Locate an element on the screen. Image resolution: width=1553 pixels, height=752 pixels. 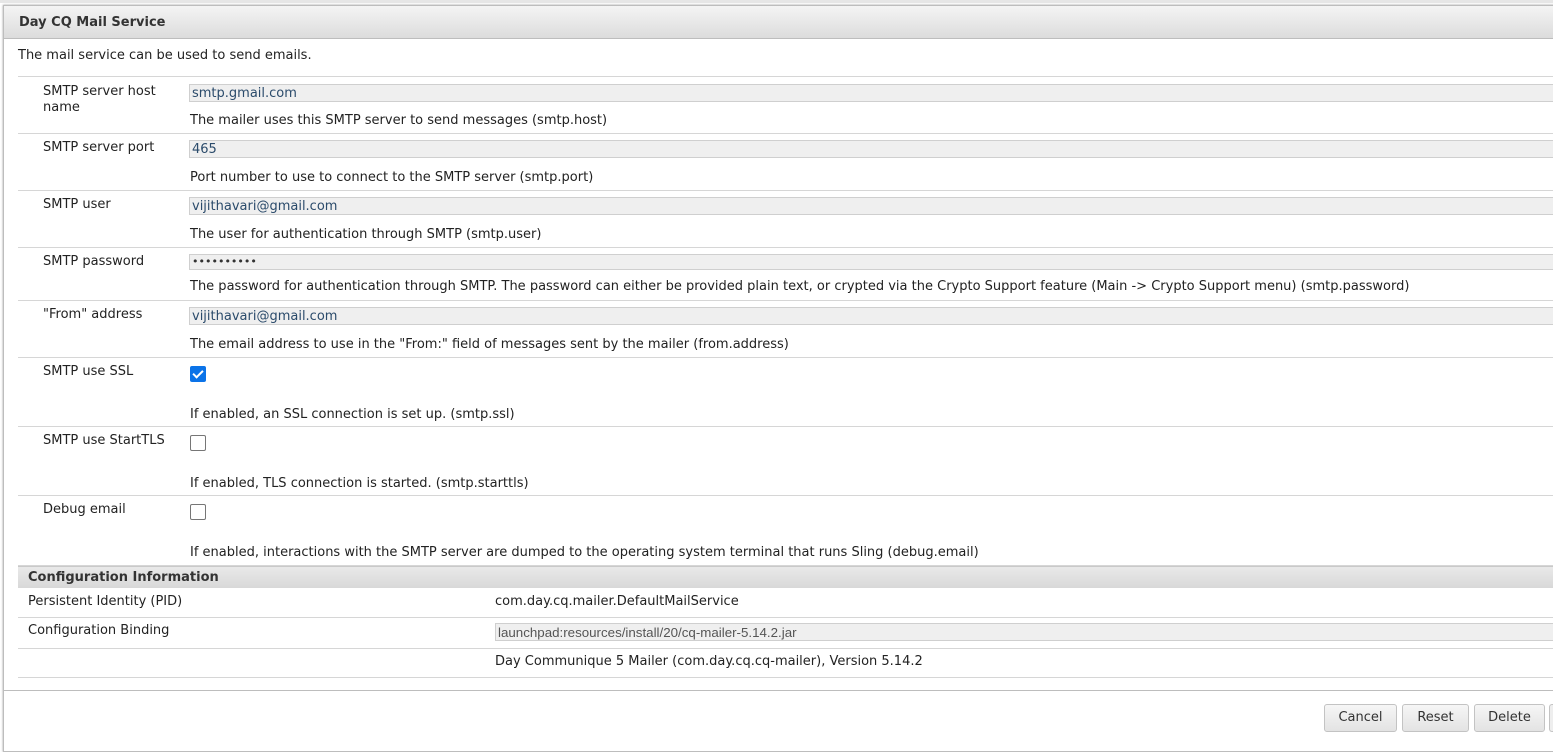
configuration-information-title: Configuration Information is located at coordinates (123, 577).